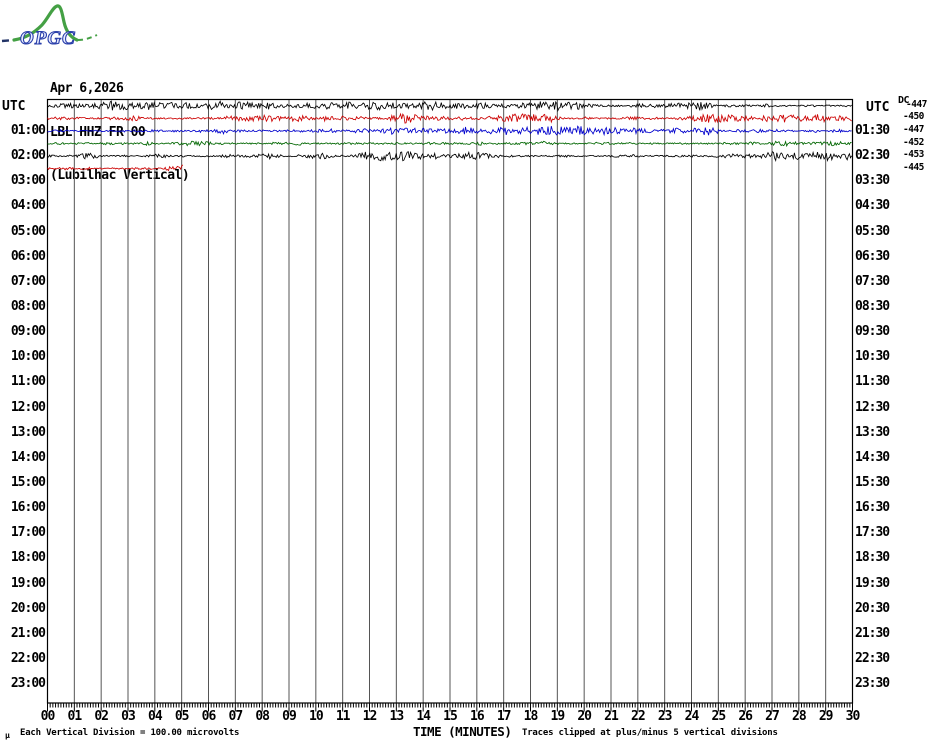 Image resolution: width=930 pixels, height=744 pixels. Describe the element at coordinates (719, 716) in the screenshot. I see `x-tick-label: 25` at that location.